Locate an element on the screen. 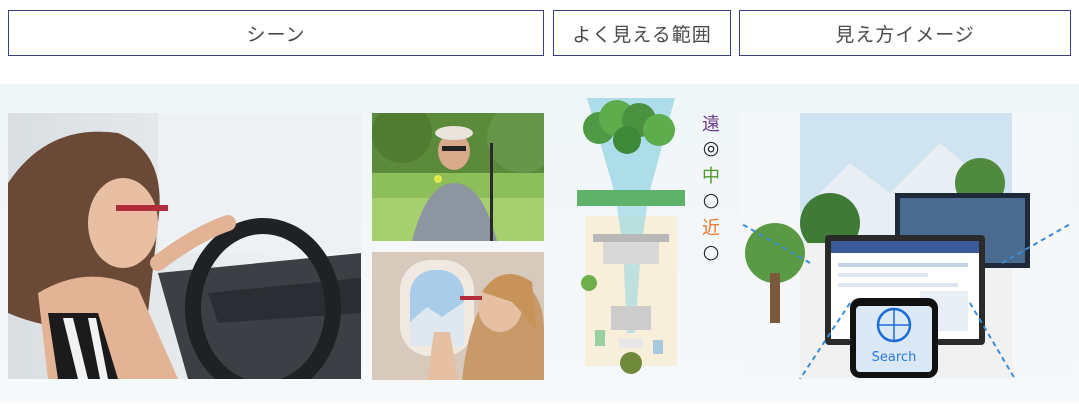 This screenshot has height=411, width=1079. distance-legend: 遠 ◎ 中 ○ 近 ○ is located at coordinates (711, 192).